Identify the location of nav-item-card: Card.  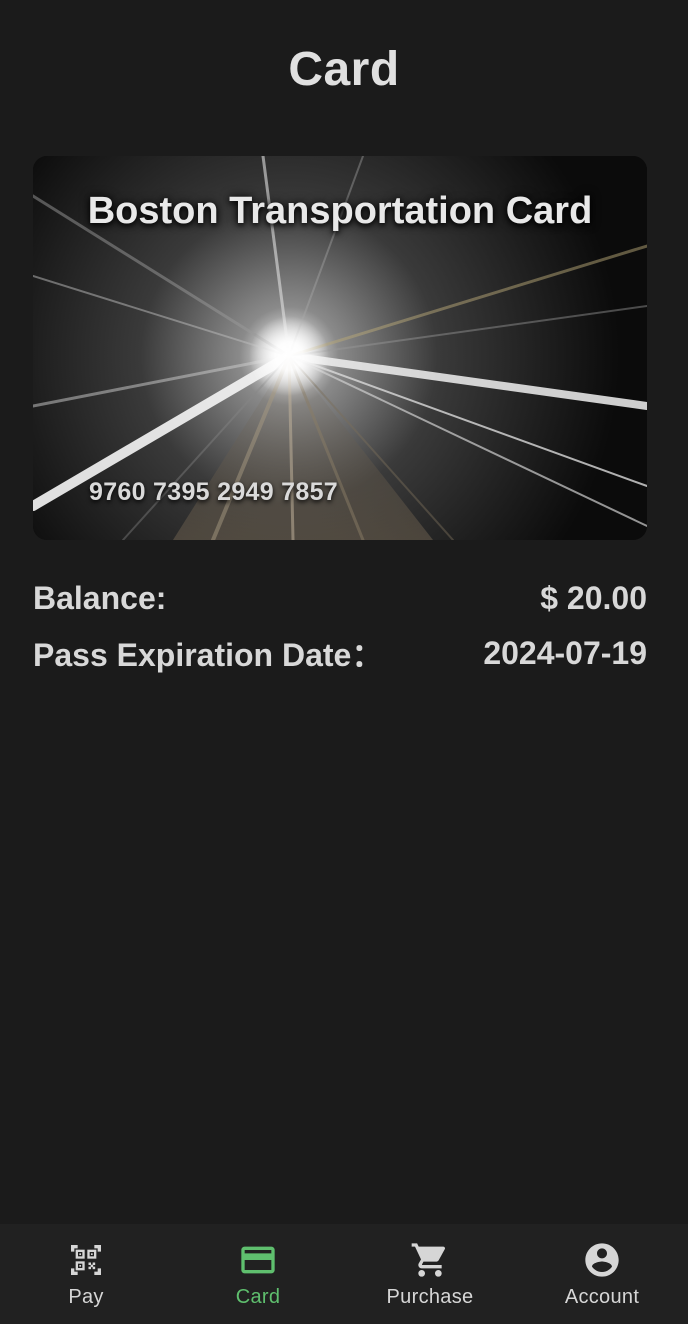
(258, 1274).